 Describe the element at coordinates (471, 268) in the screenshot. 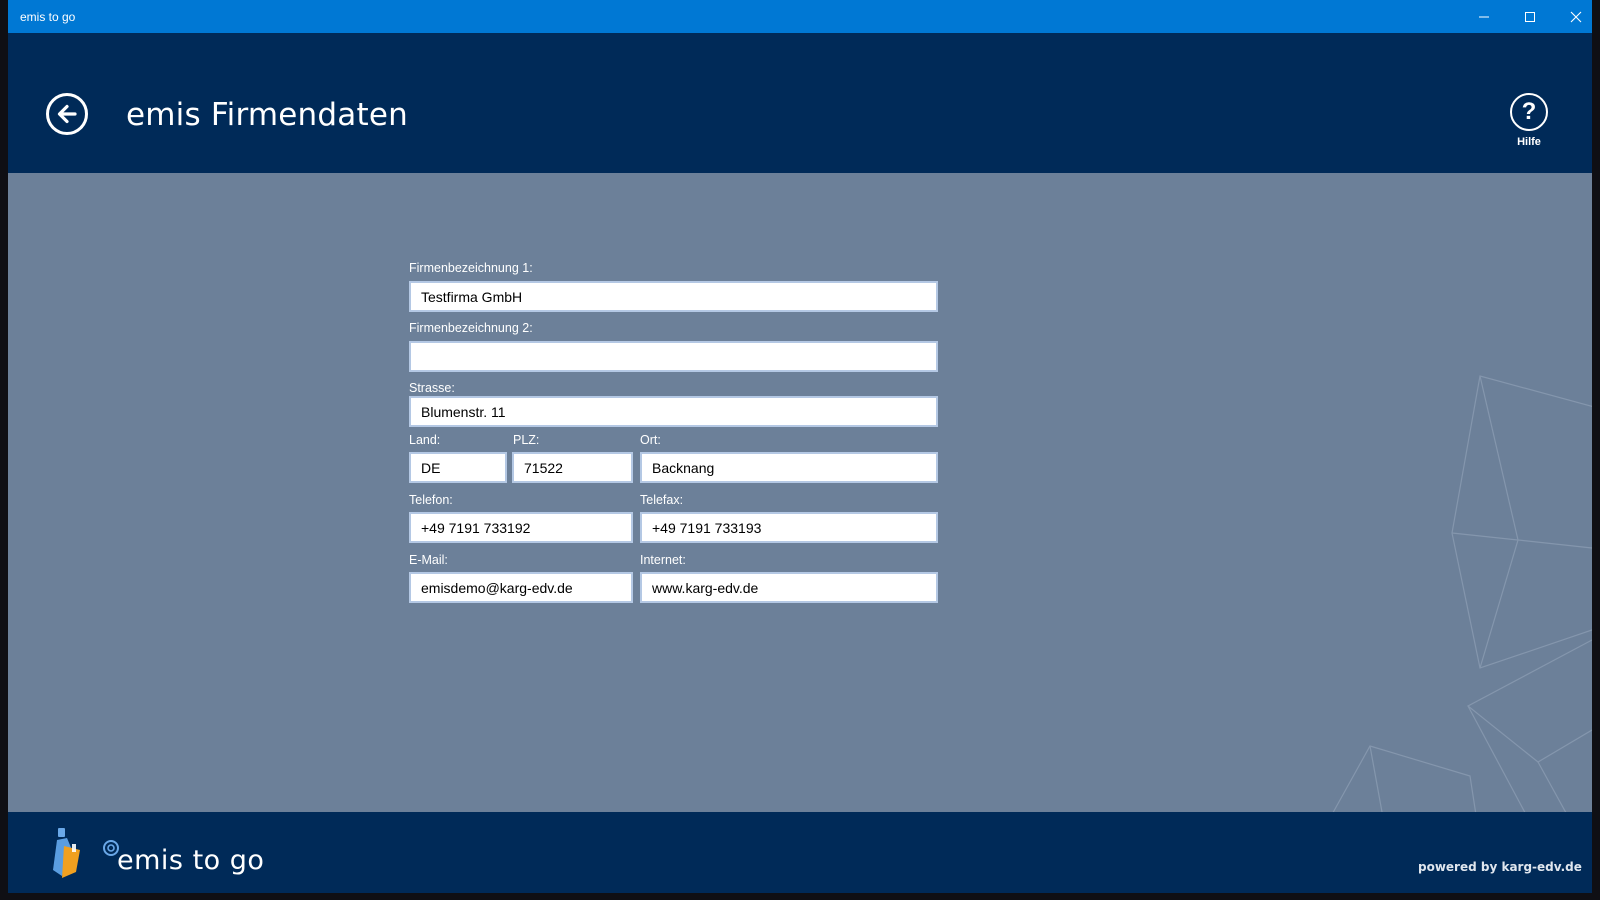

I see `firmenbezeichnung1-label: Firmenbezeichnung 1:` at that location.